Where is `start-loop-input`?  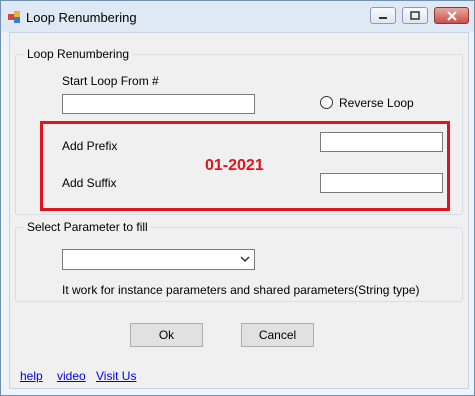
start-loop-input is located at coordinates (158, 104).